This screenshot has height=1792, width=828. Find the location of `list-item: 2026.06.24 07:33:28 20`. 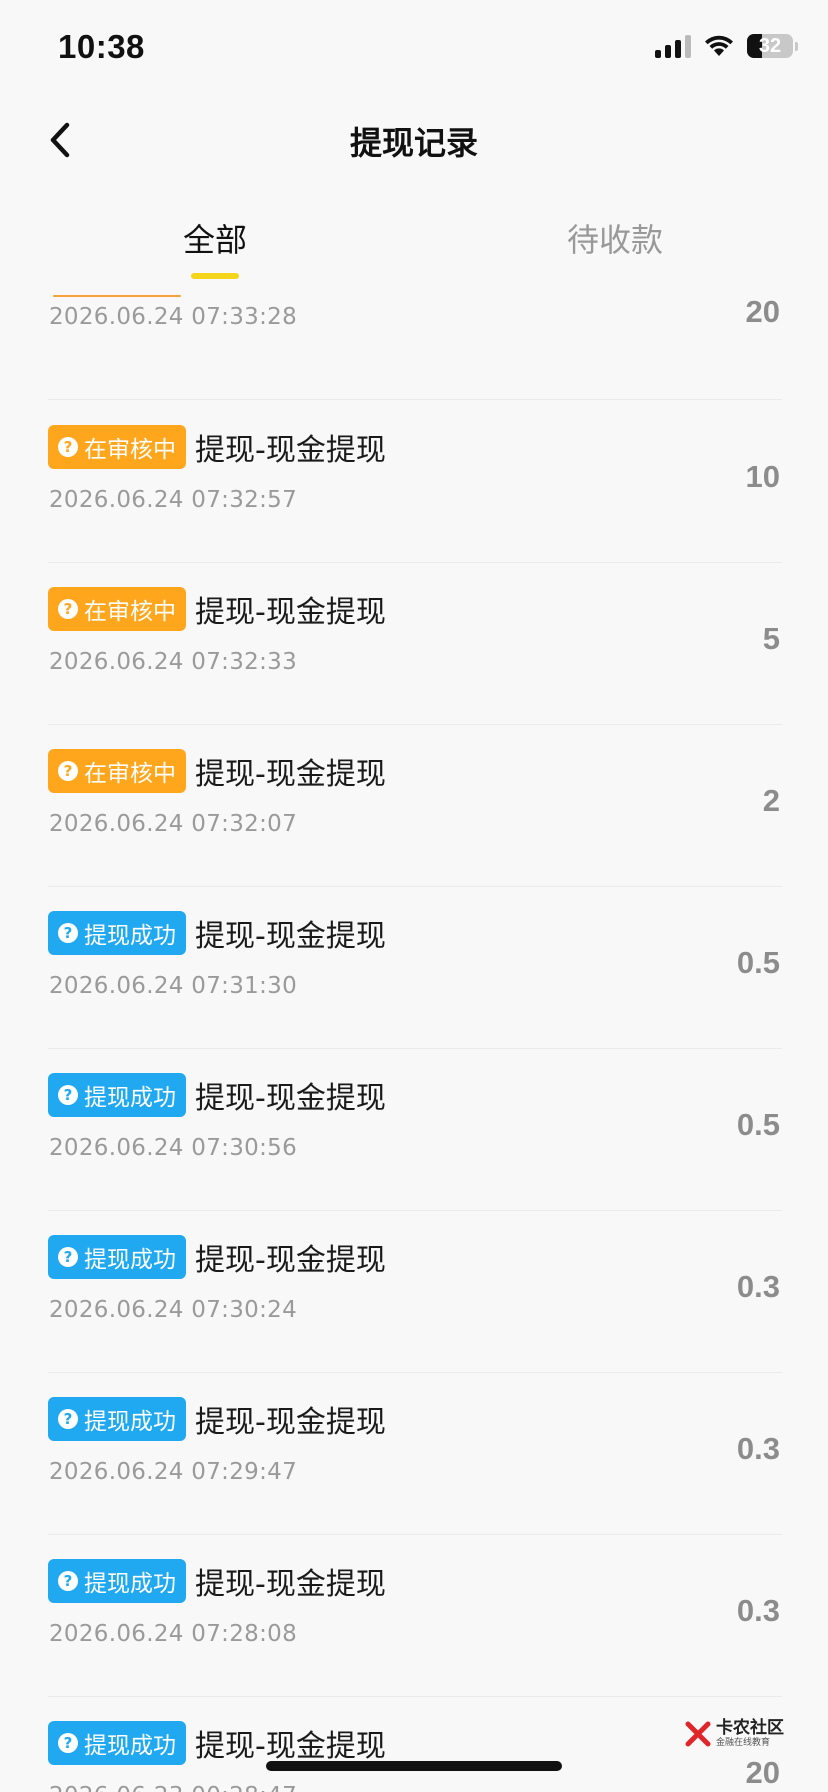

list-item: 2026.06.24 07:33:28 20 is located at coordinates (415, 345).